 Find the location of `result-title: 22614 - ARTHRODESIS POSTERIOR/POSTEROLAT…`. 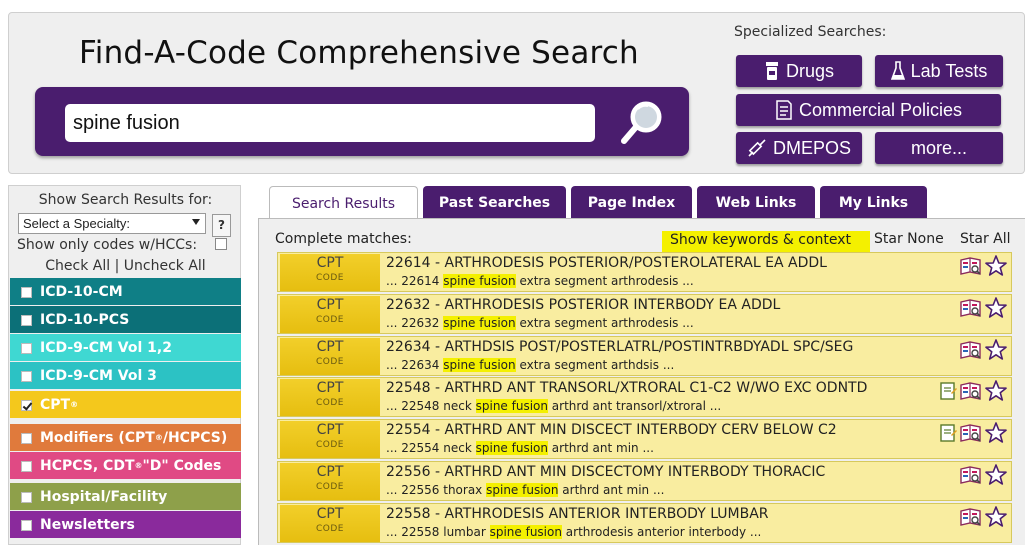

result-title: 22614 - ARTHRODESIS POSTERIOR/POSTEROLAT… is located at coordinates (606, 263).